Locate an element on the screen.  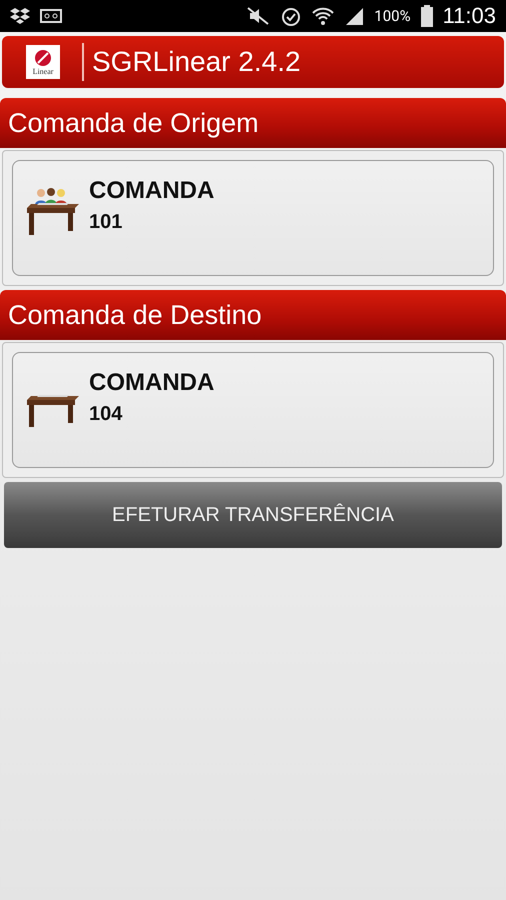
app-logo: Linear is located at coordinates (43, 62).